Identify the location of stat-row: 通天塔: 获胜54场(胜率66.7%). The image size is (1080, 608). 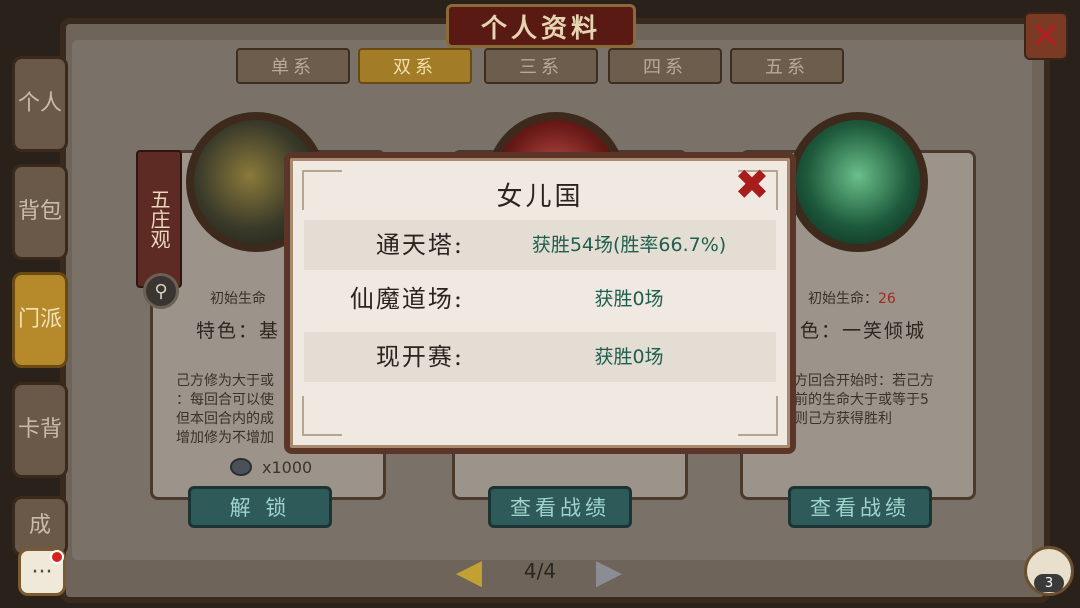
(540, 245).